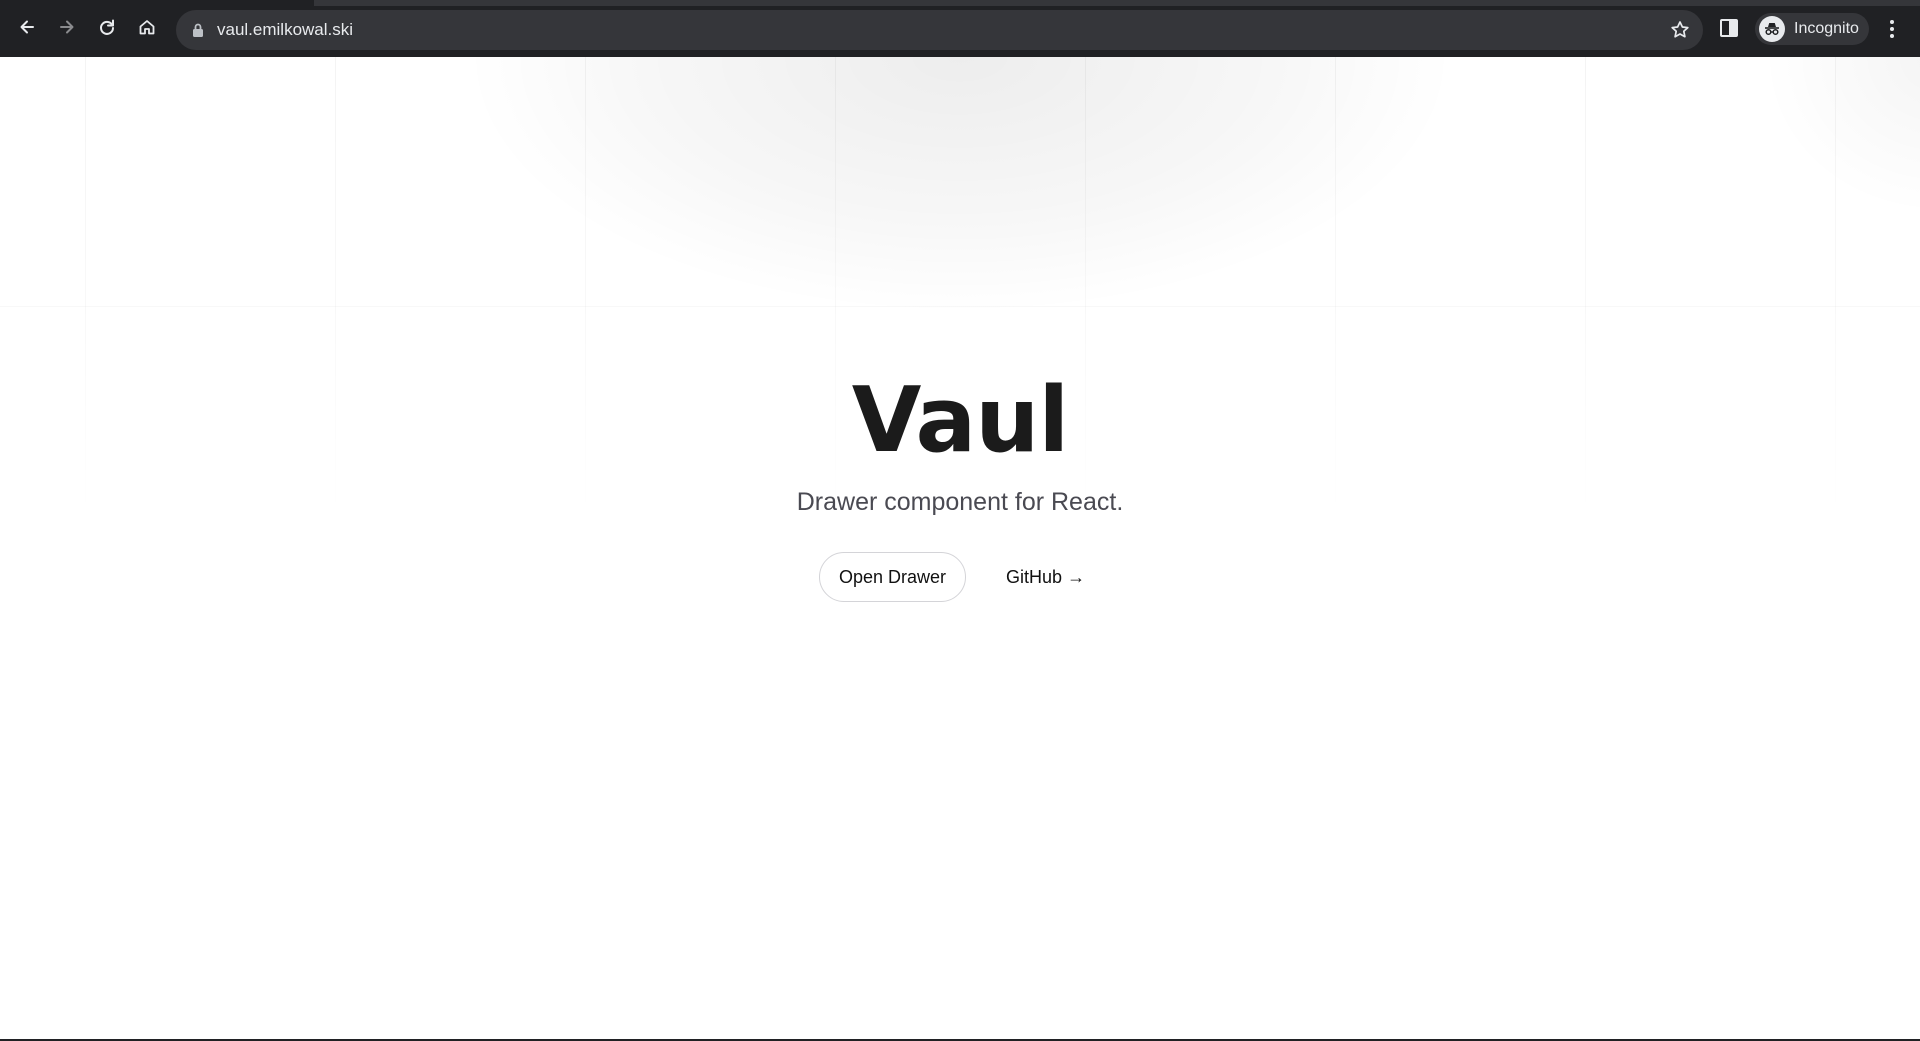  I want to click on arrow-right-icon, so click(67, 27).